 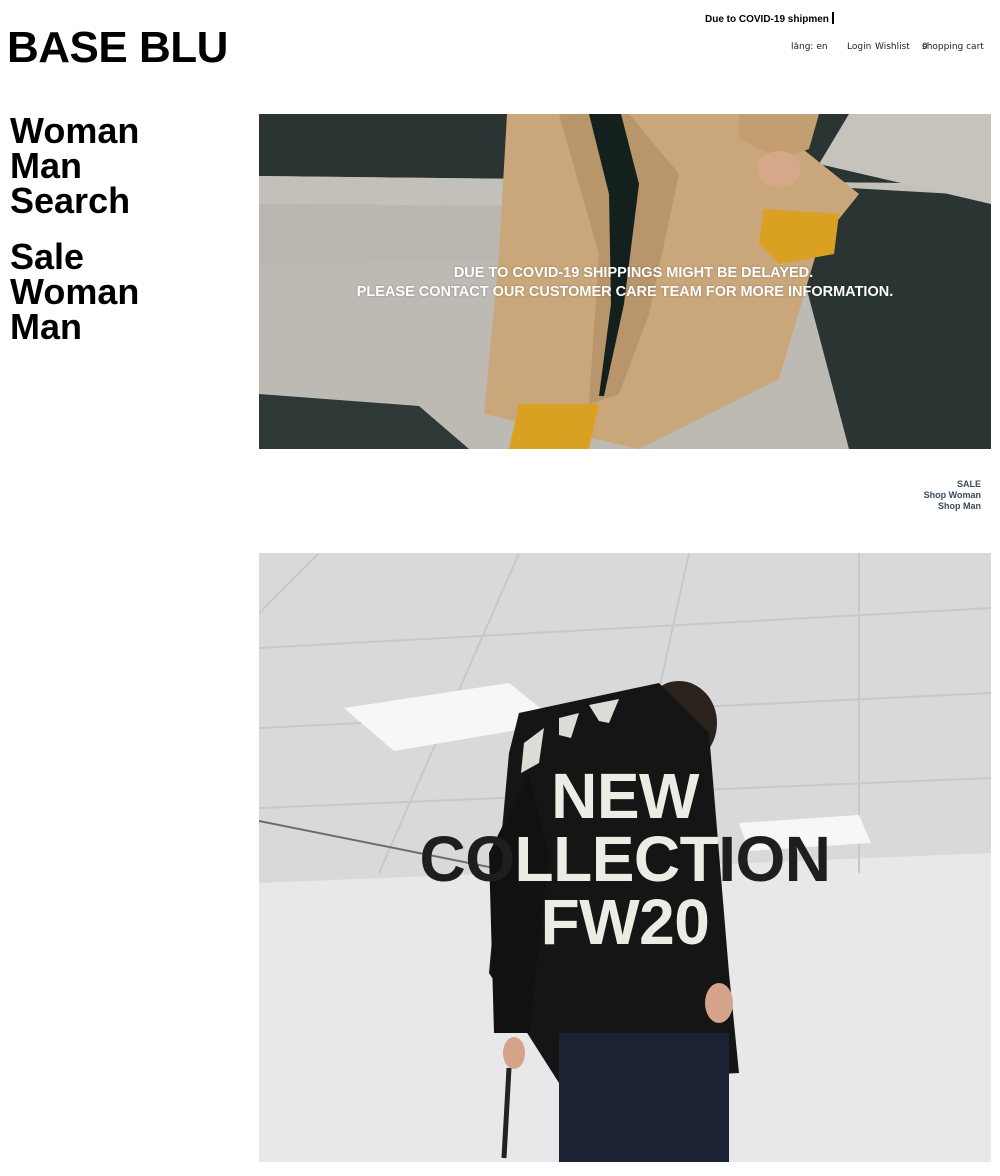 What do you see at coordinates (74, 166) in the screenshot?
I see `nav-man: Man` at bounding box center [74, 166].